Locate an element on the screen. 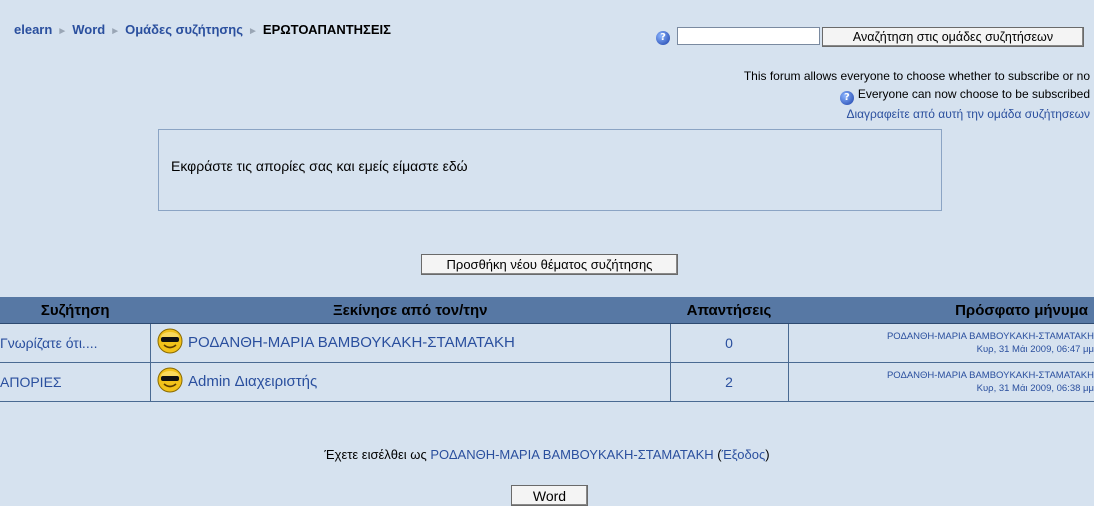 The image size is (1094, 506). login-close-paren: ) is located at coordinates (767, 454).